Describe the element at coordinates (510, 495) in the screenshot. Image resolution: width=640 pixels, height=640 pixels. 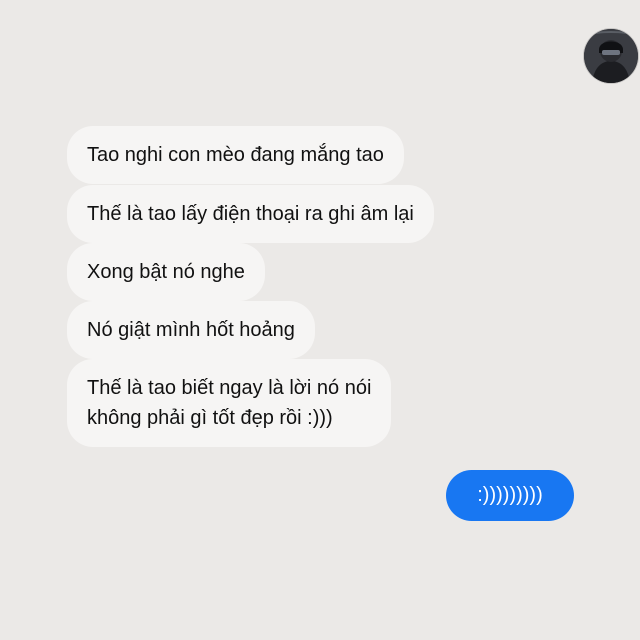
I see `outgoing-message-bubble: :)))))))))` at that location.